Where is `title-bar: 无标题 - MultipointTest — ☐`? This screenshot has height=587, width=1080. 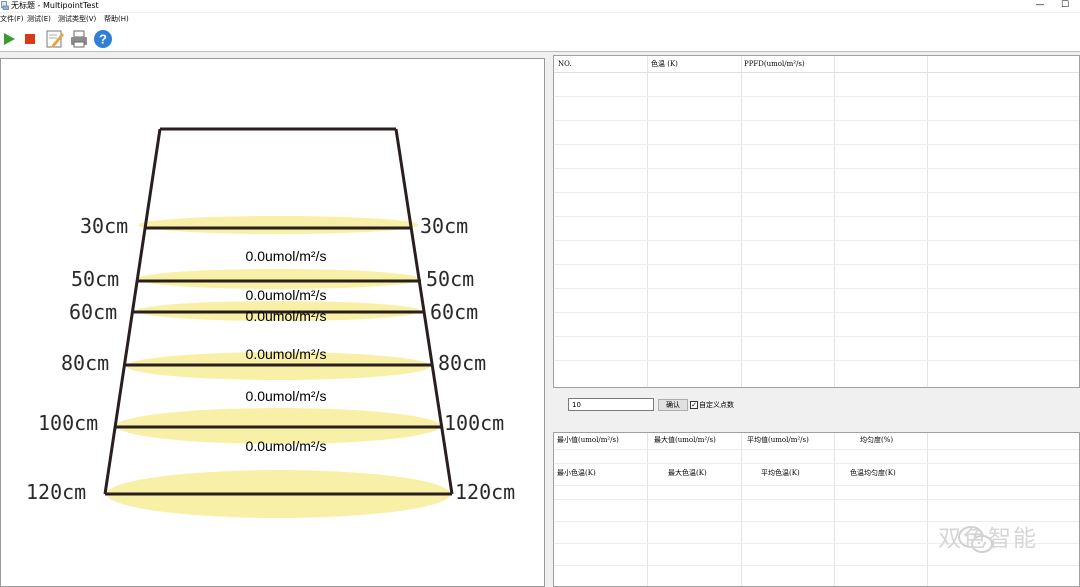 title-bar: 无标题 - MultipointTest — ☐ is located at coordinates (540, 6).